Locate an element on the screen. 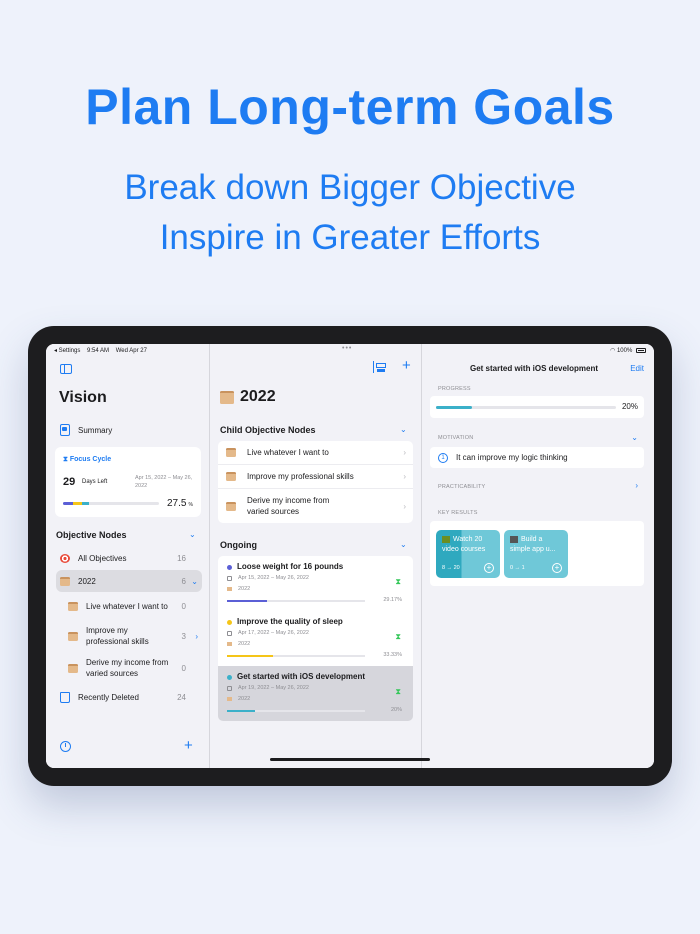 The width and height of the screenshot is (700, 934). key-result-tile: Build a simple app u... 0 → 1 + is located at coordinates (536, 554).